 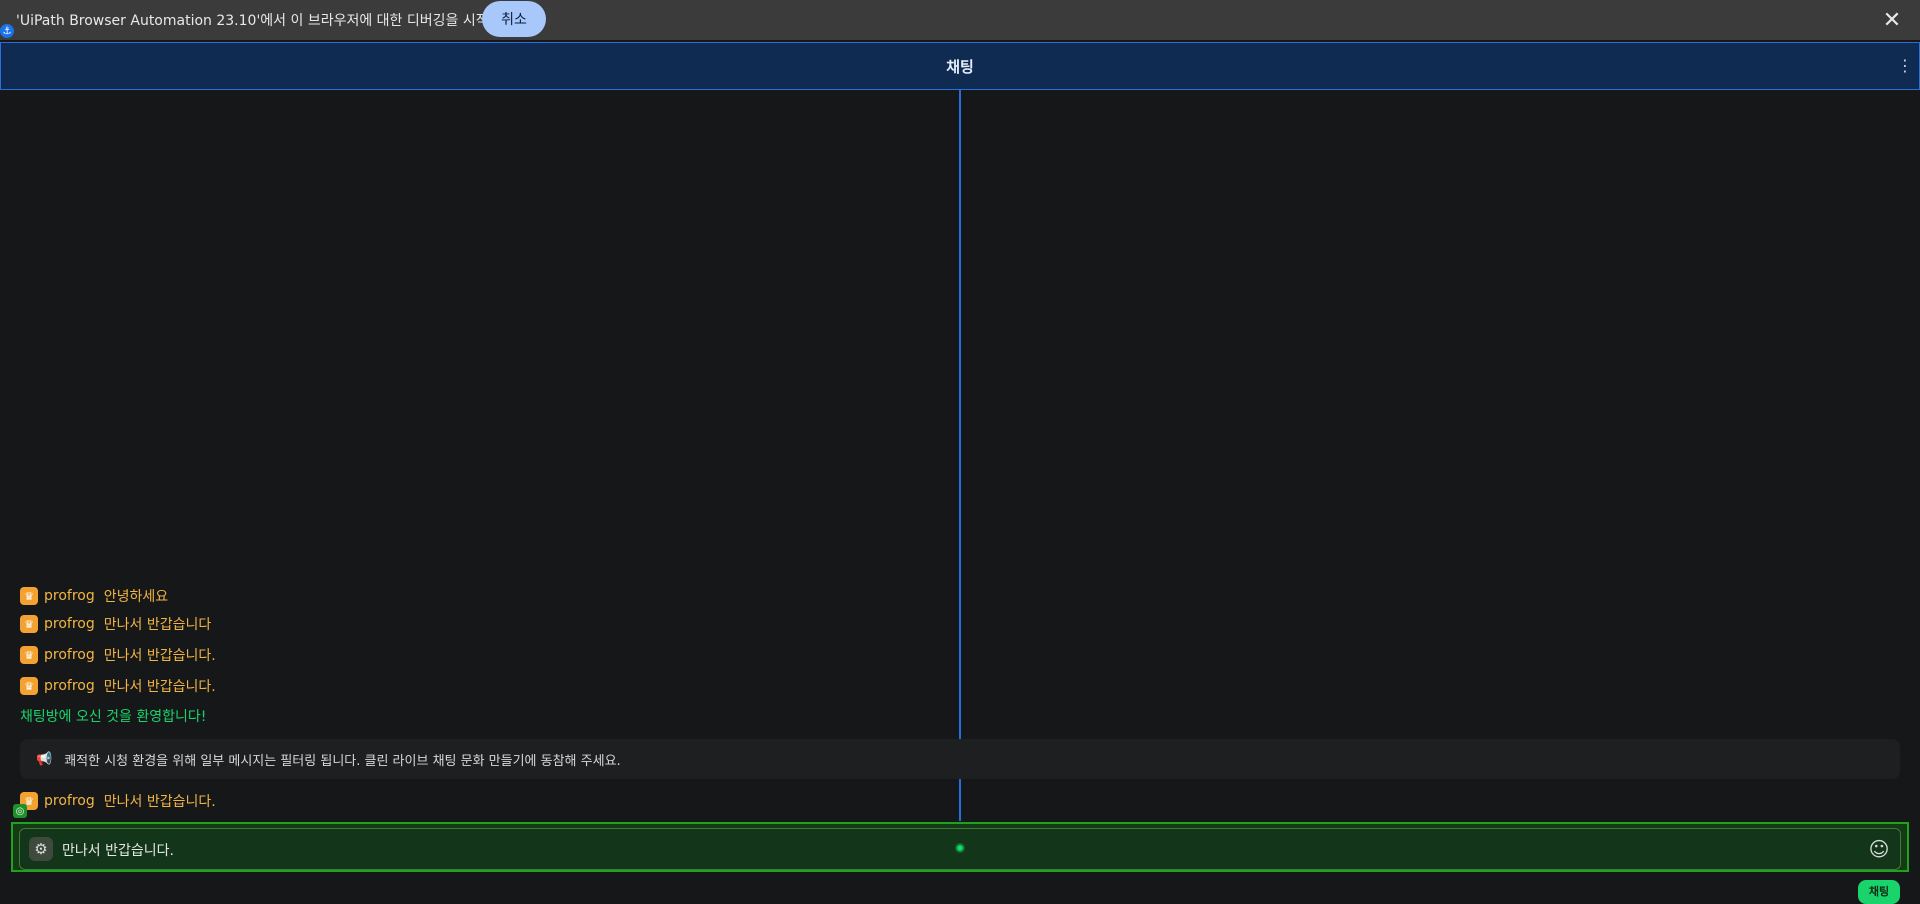 What do you see at coordinates (136, 597) in the screenshot?
I see `chat-message-text: 안녕하세요` at bounding box center [136, 597].